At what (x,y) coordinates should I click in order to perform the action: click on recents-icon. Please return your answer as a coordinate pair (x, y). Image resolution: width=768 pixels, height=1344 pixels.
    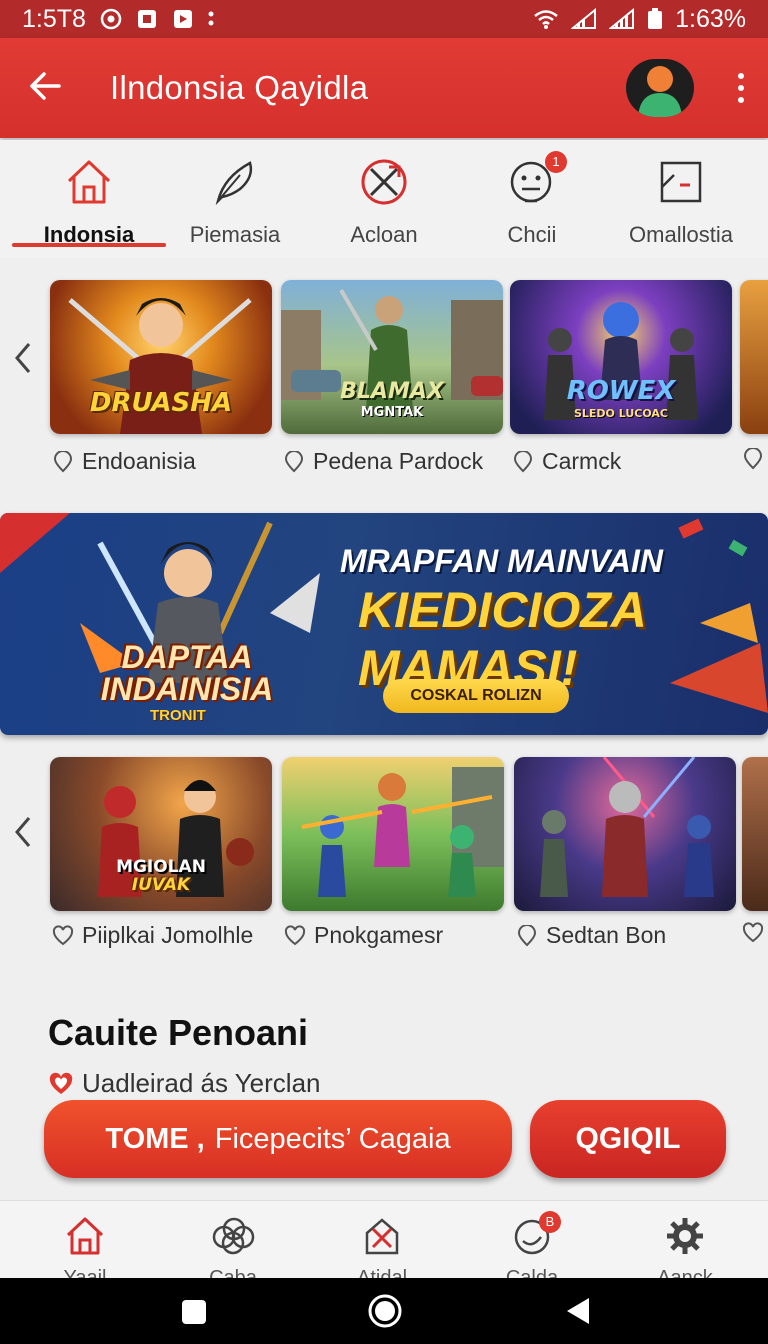
    Looking at the image, I should click on (194, 1314).